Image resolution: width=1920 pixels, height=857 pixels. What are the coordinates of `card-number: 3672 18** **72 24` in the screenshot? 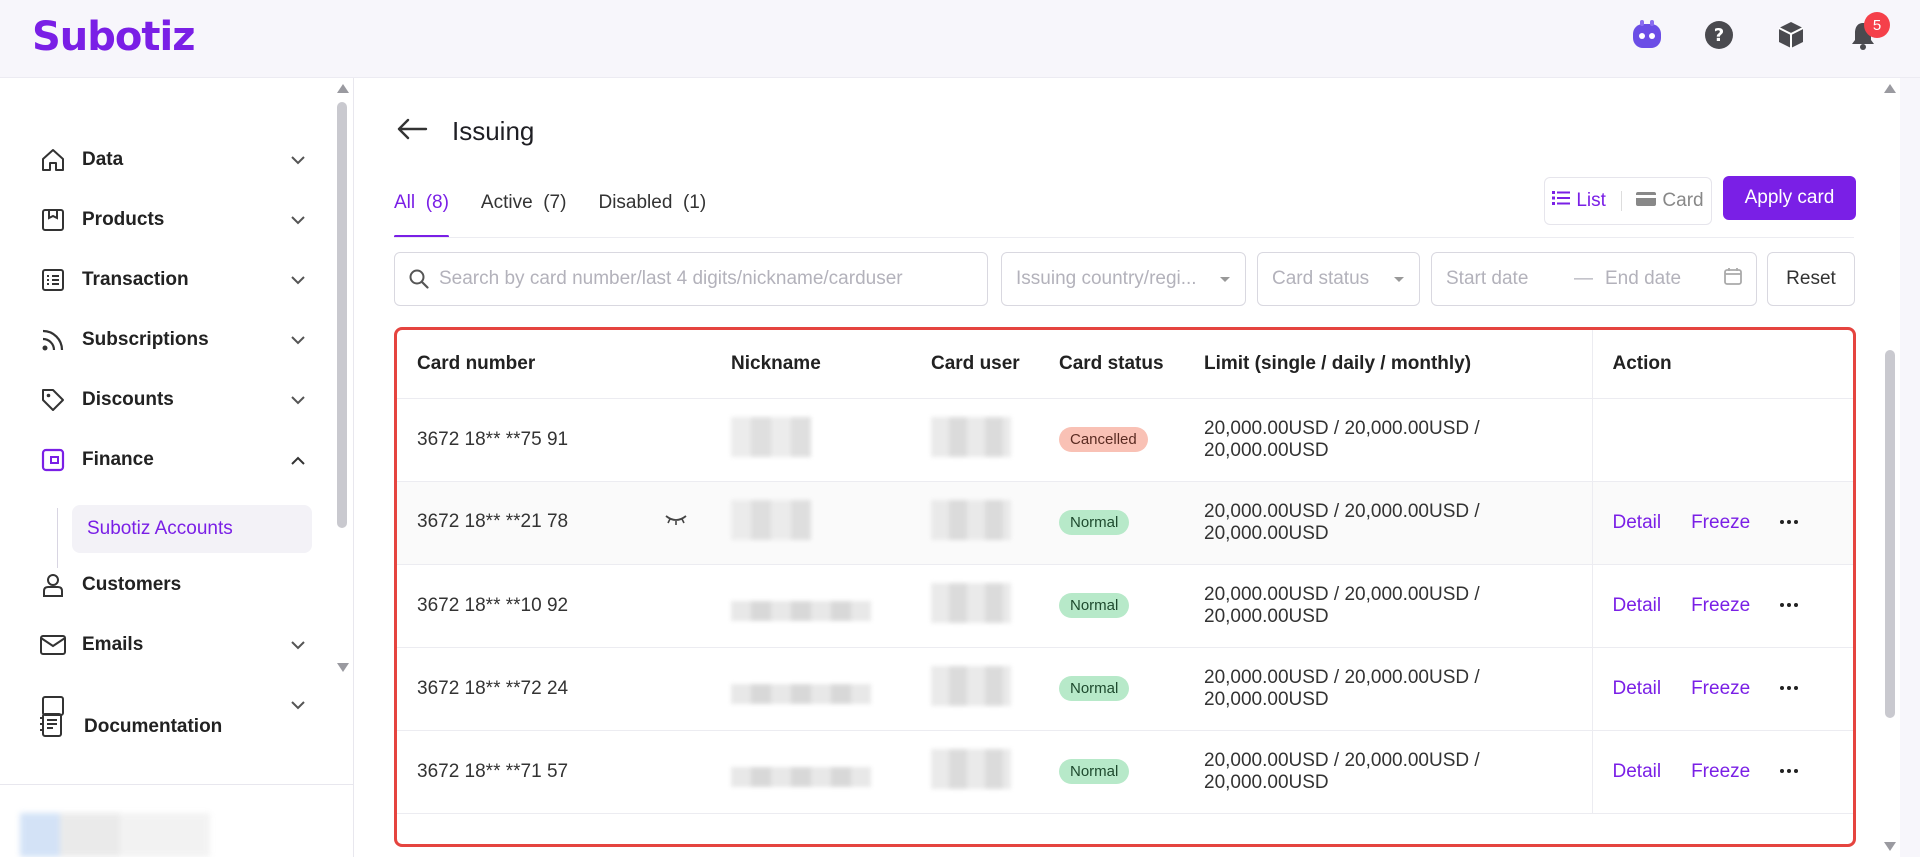 It's located at (554, 689).